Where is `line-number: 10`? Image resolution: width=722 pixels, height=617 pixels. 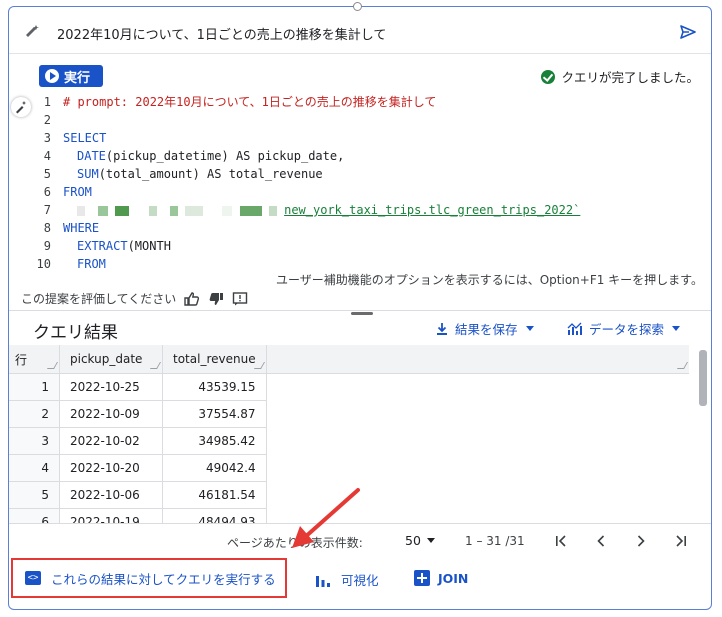 line-number: 10 is located at coordinates (43, 264).